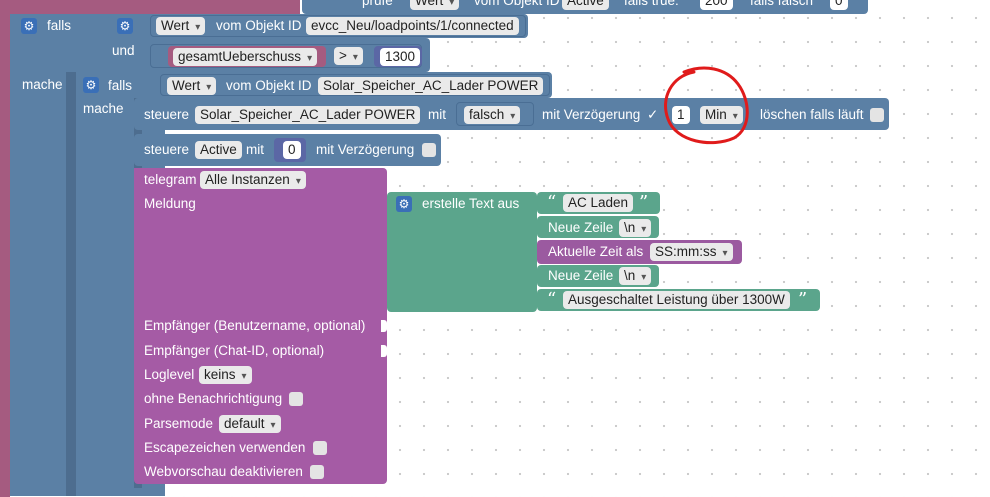 Image resolution: width=990 pixels, height=497 pixels. Describe the element at coordinates (412, 26) in the screenshot. I see `object-id-field: evcc_Neu/loadpoints/1/connected` at that location.